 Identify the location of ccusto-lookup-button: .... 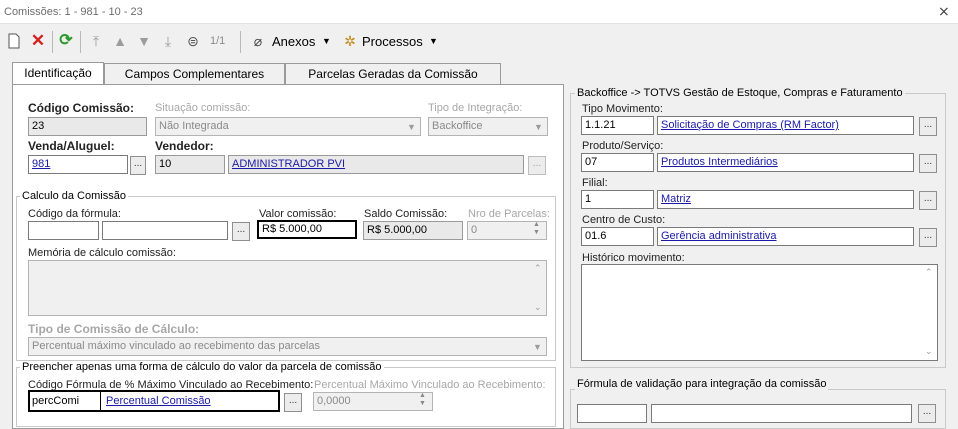
(928, 237).